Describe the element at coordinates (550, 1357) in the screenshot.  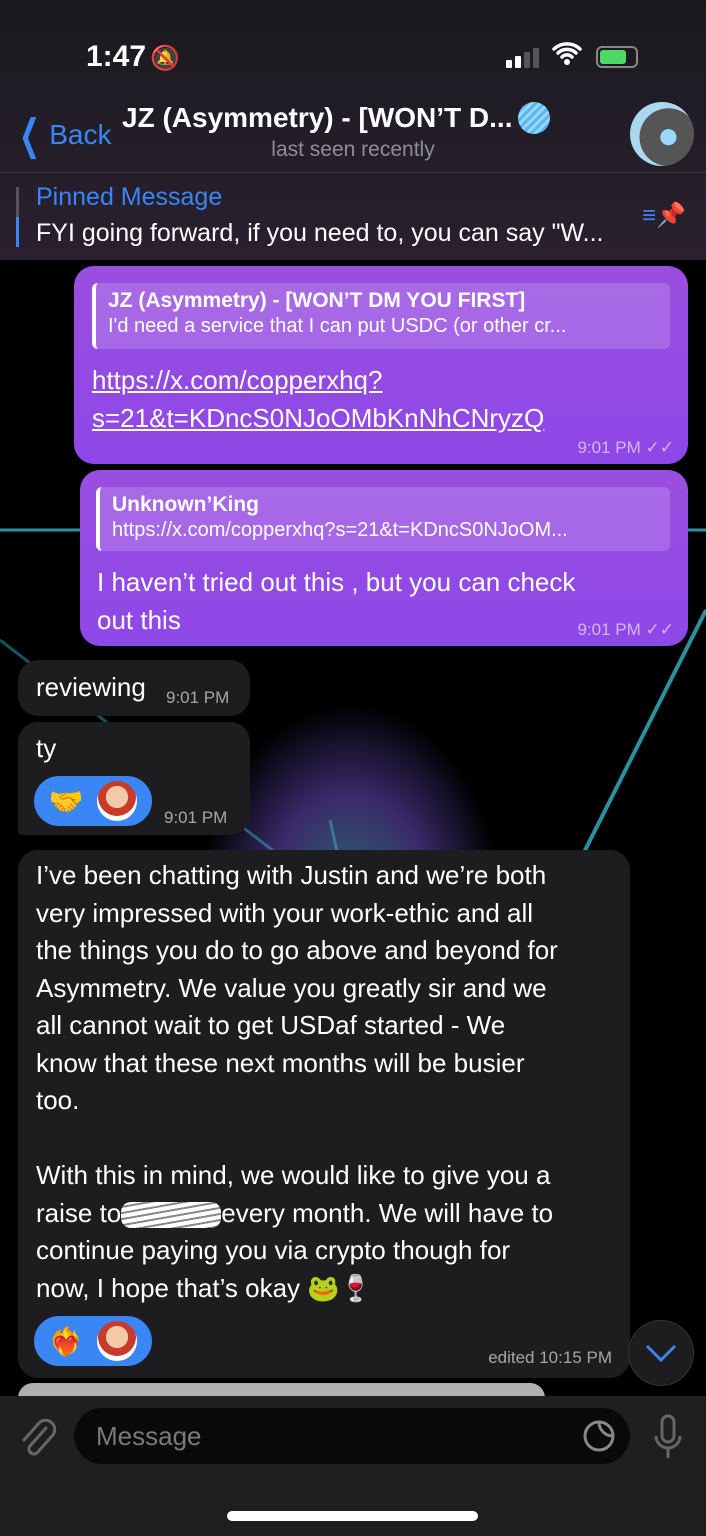
I see `message-time: edited 10:15 PM` at that location.